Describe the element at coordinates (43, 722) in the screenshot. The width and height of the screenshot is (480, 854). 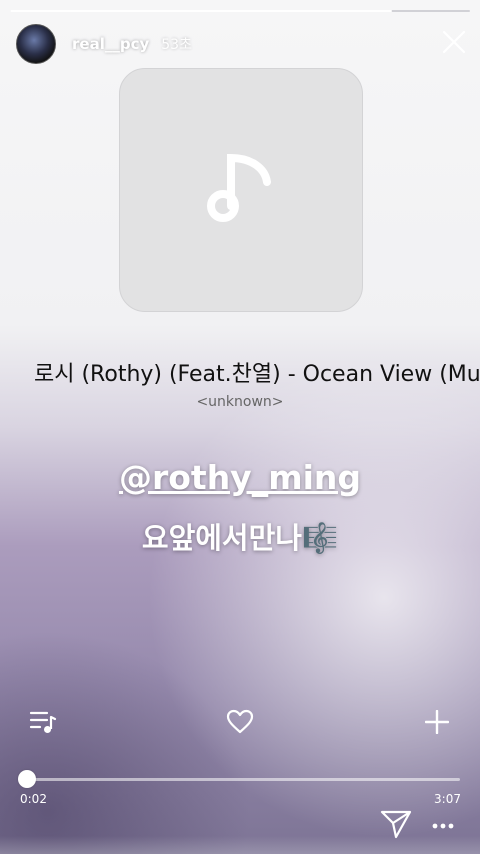
I see `playlist-icon` at that location.